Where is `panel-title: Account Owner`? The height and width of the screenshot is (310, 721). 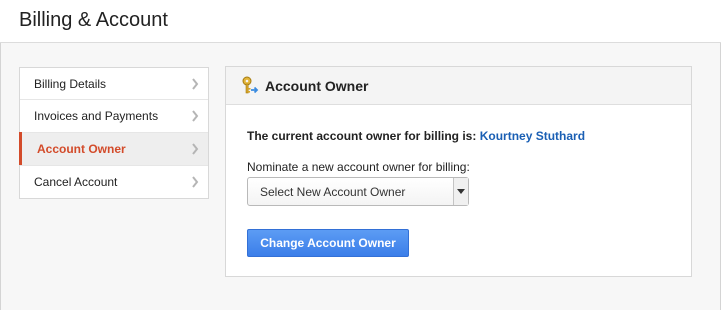 panel-title: Account Owner is located at coordinates (317, 86).